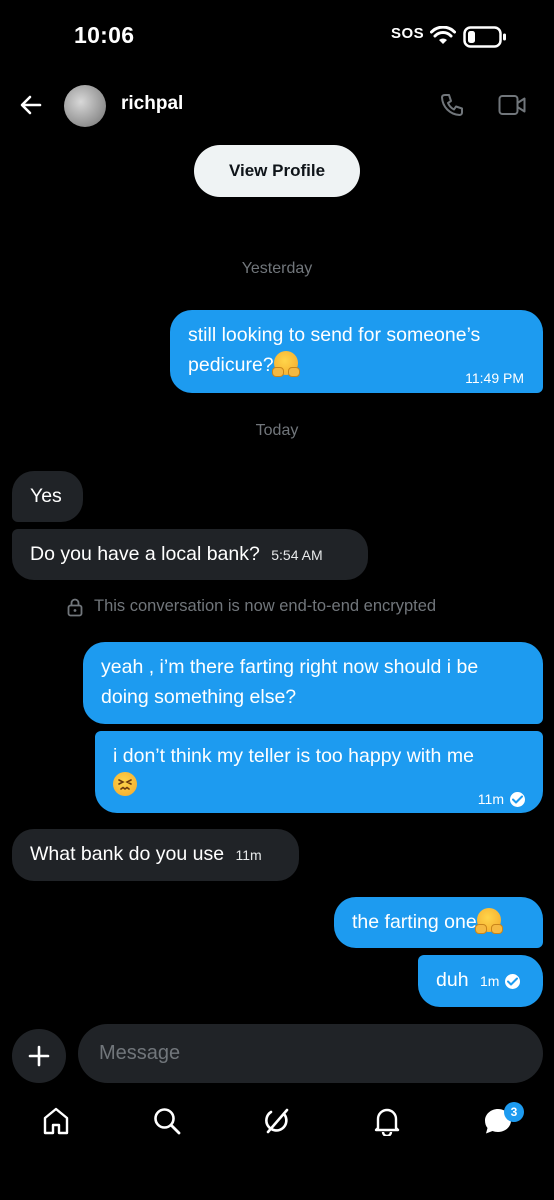  I want to click on message-text: duh, so click(452, 980).